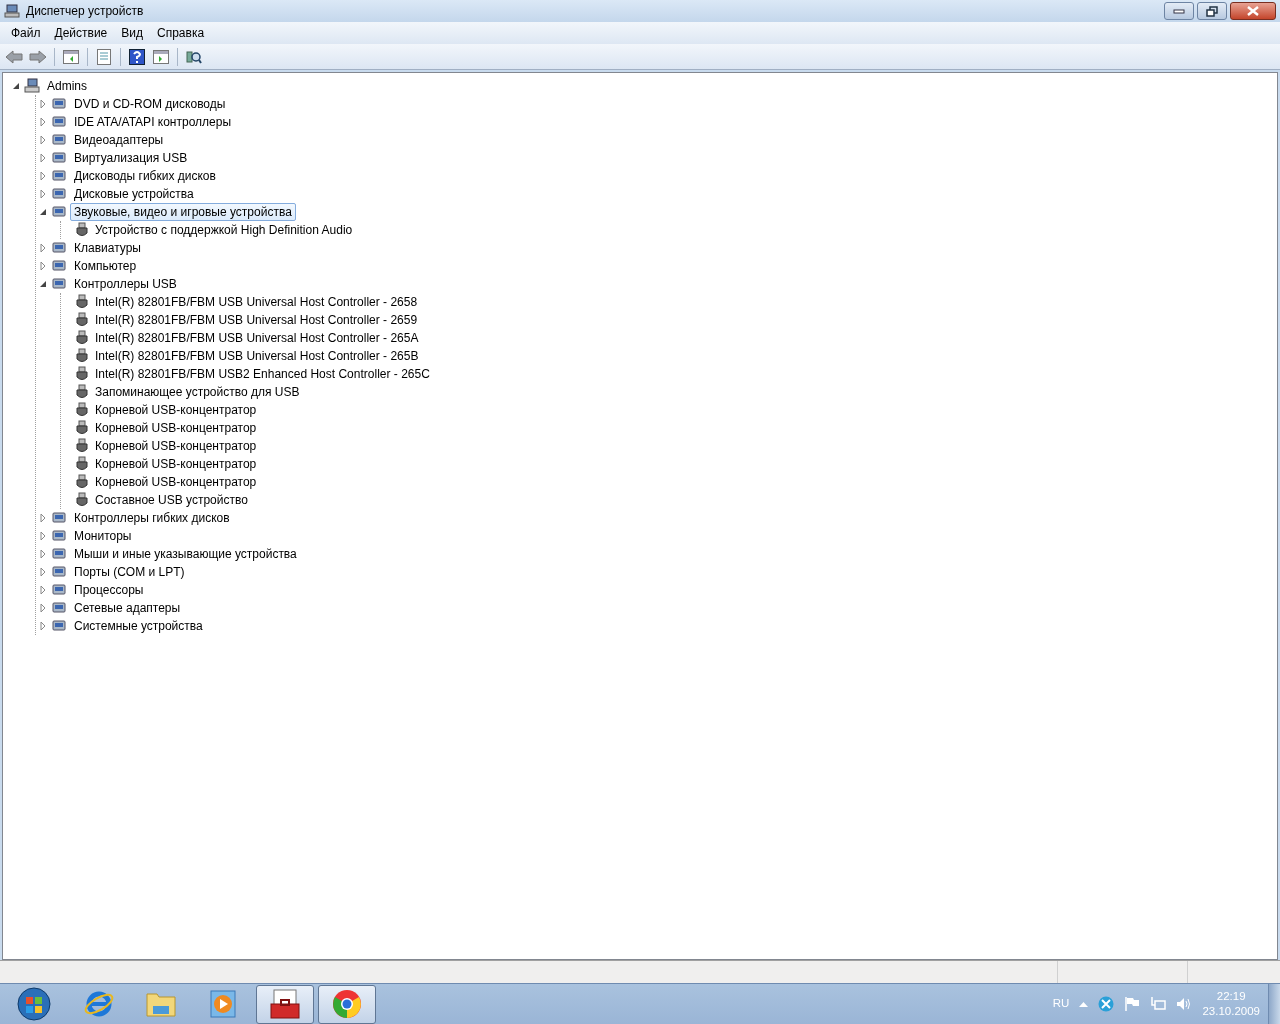 The height and width of the screenshot is (1024, 1280). What do you see at coordinates (1184, 1004) in the screenshot?
I see `speaker-icon` at bounding box center [1184, 1004].